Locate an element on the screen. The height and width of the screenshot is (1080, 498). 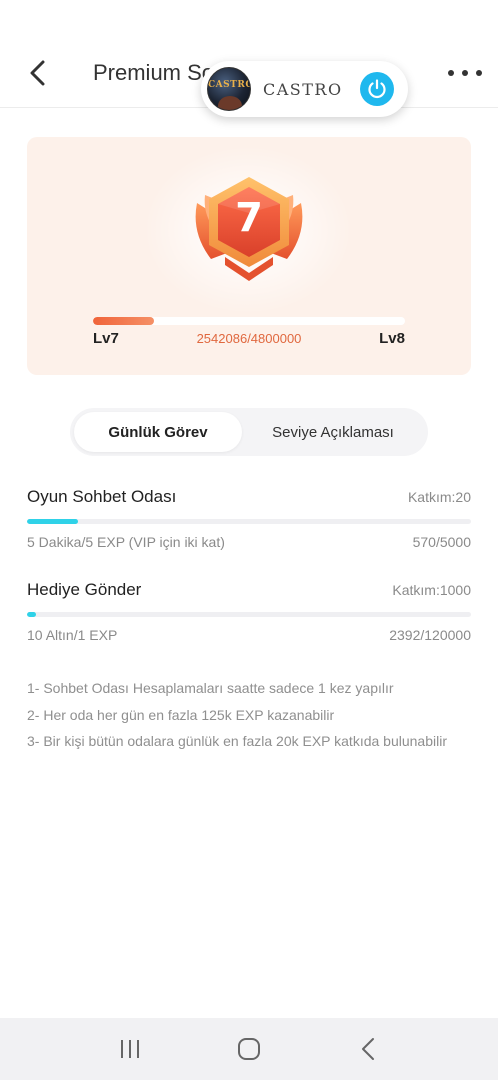
nav-home-button is located at coordinates (249, 1049).